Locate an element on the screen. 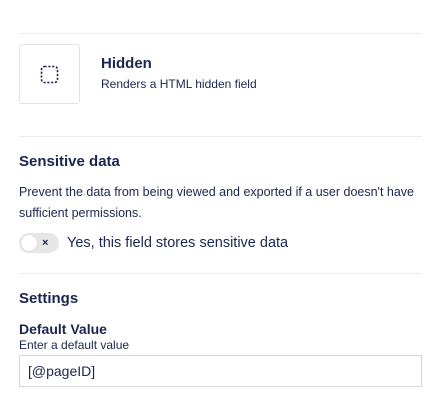  sensitive-data-toggle-row: × Yes, this field stores sensitive data is located at coordinates (153, 243).